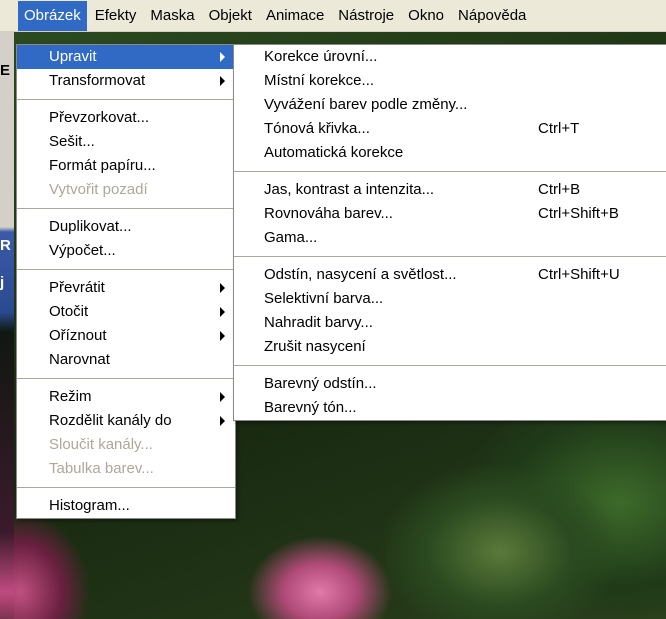 Image resolution: width=666 pixels, height=619 pixels. I want to click on menu-item-vytvorit-pozadi: Vytvořit pozadí, so click(126, 190).